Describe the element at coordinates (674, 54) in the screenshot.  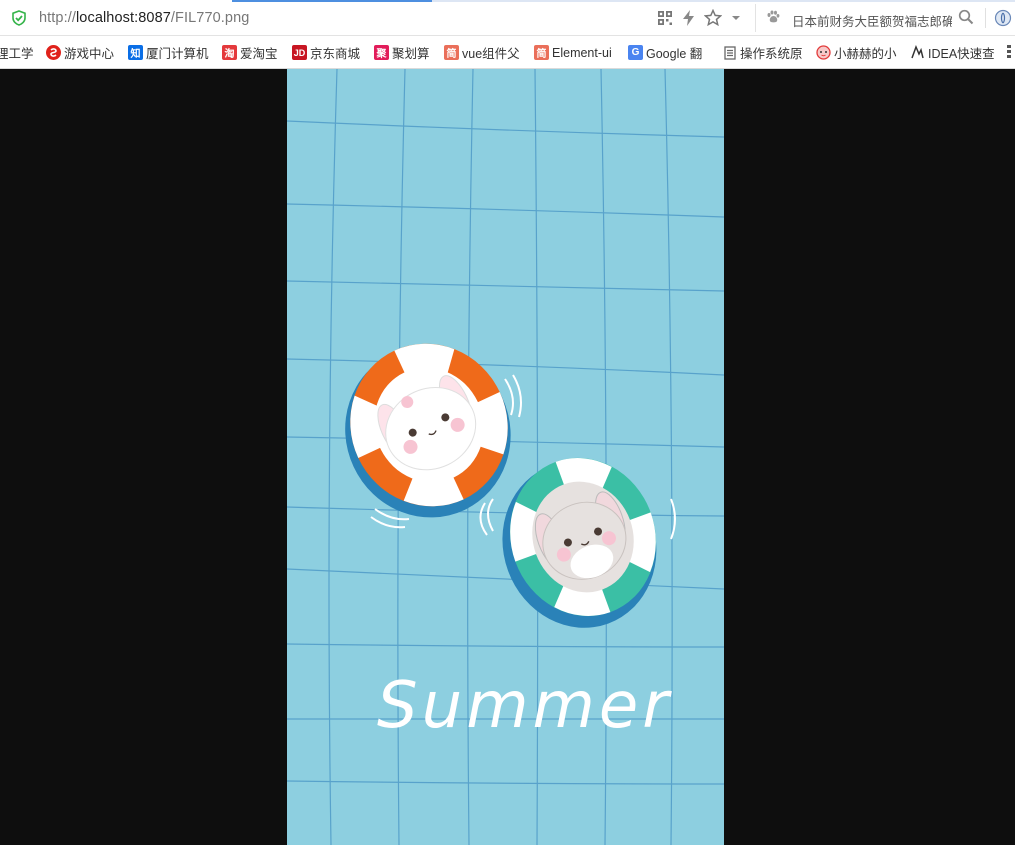
I see `bookmark-label: Google 翻` at that location.